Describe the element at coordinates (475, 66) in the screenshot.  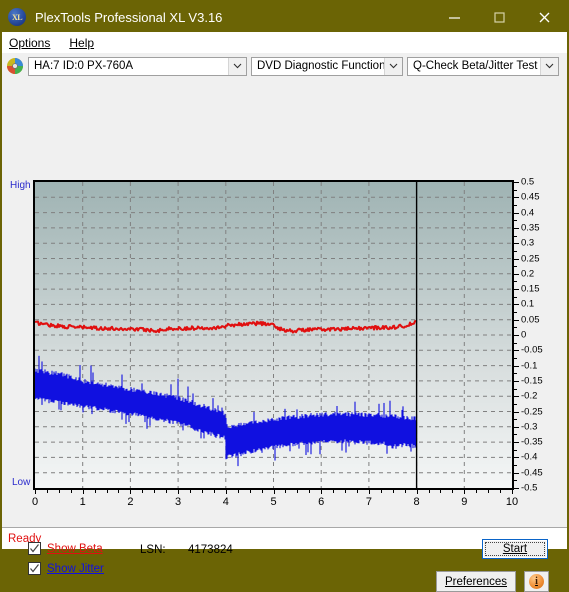
I see `test-select-value: Q-Check Beta/Jitter Test` at that location.